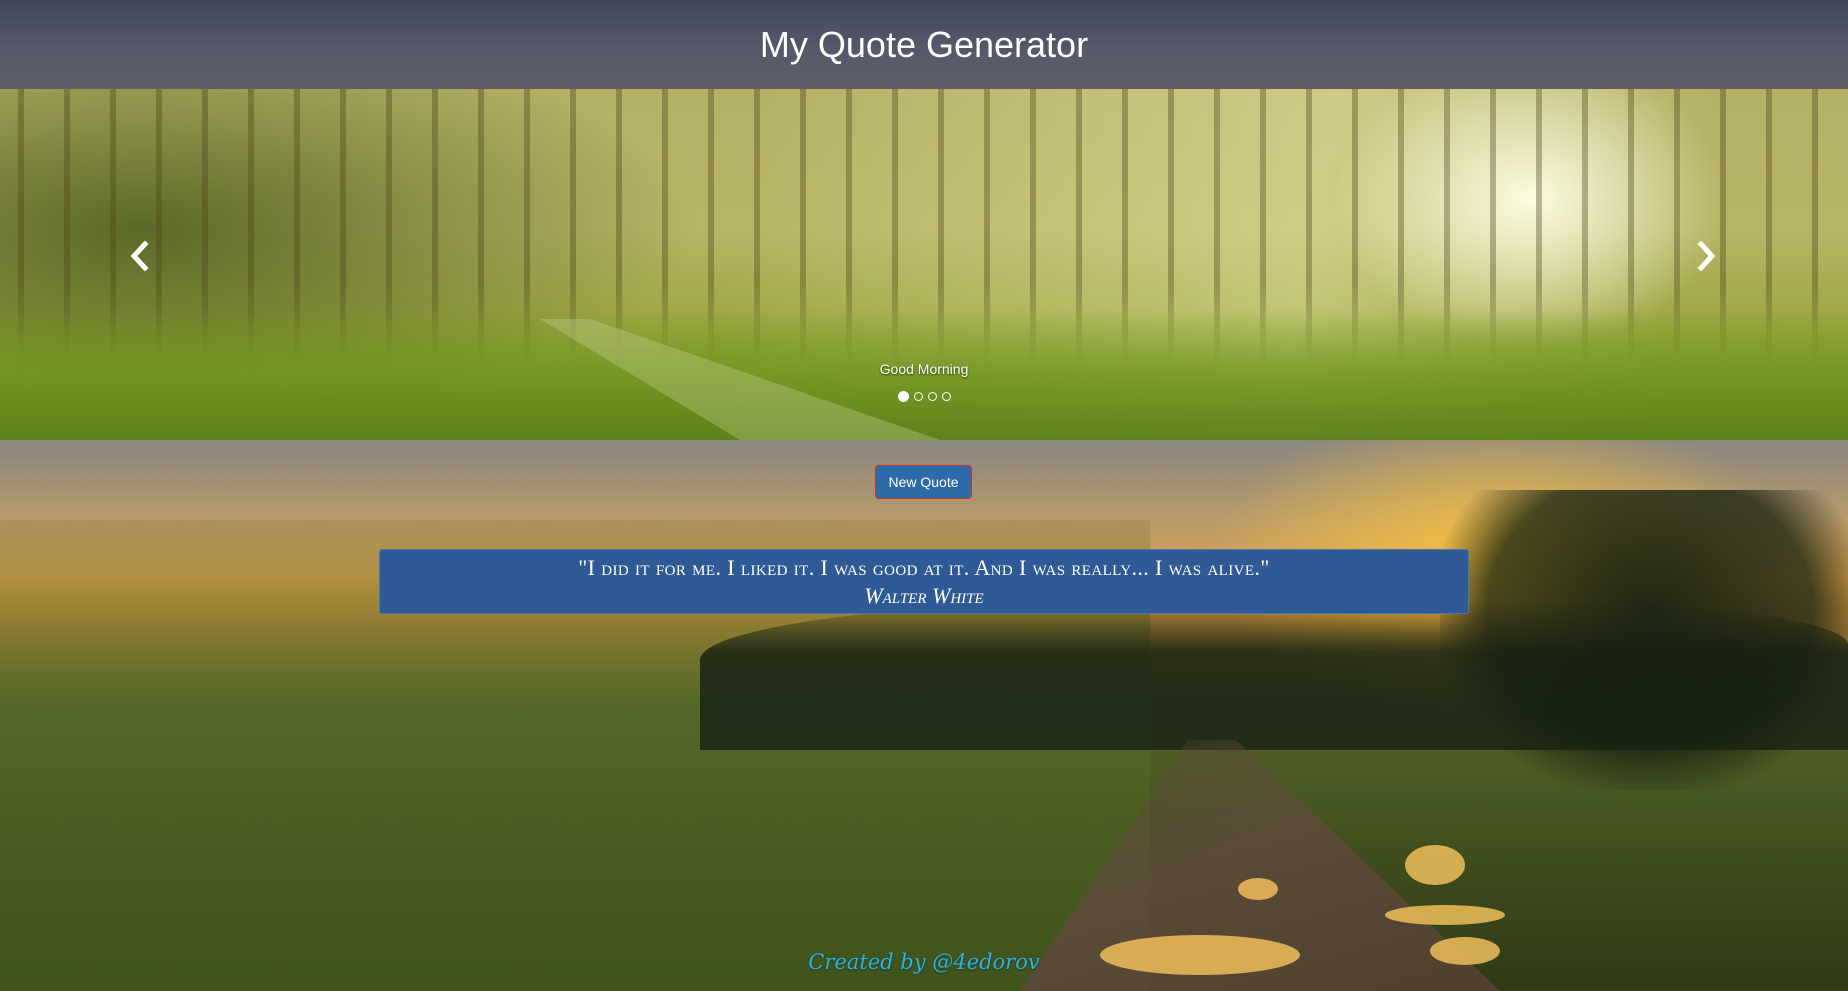 The width and height of the screenshot is (1848, 991). Describe the element at coordinates (924, 396) in the screenshot. I see `carousel-indicators` at that location.